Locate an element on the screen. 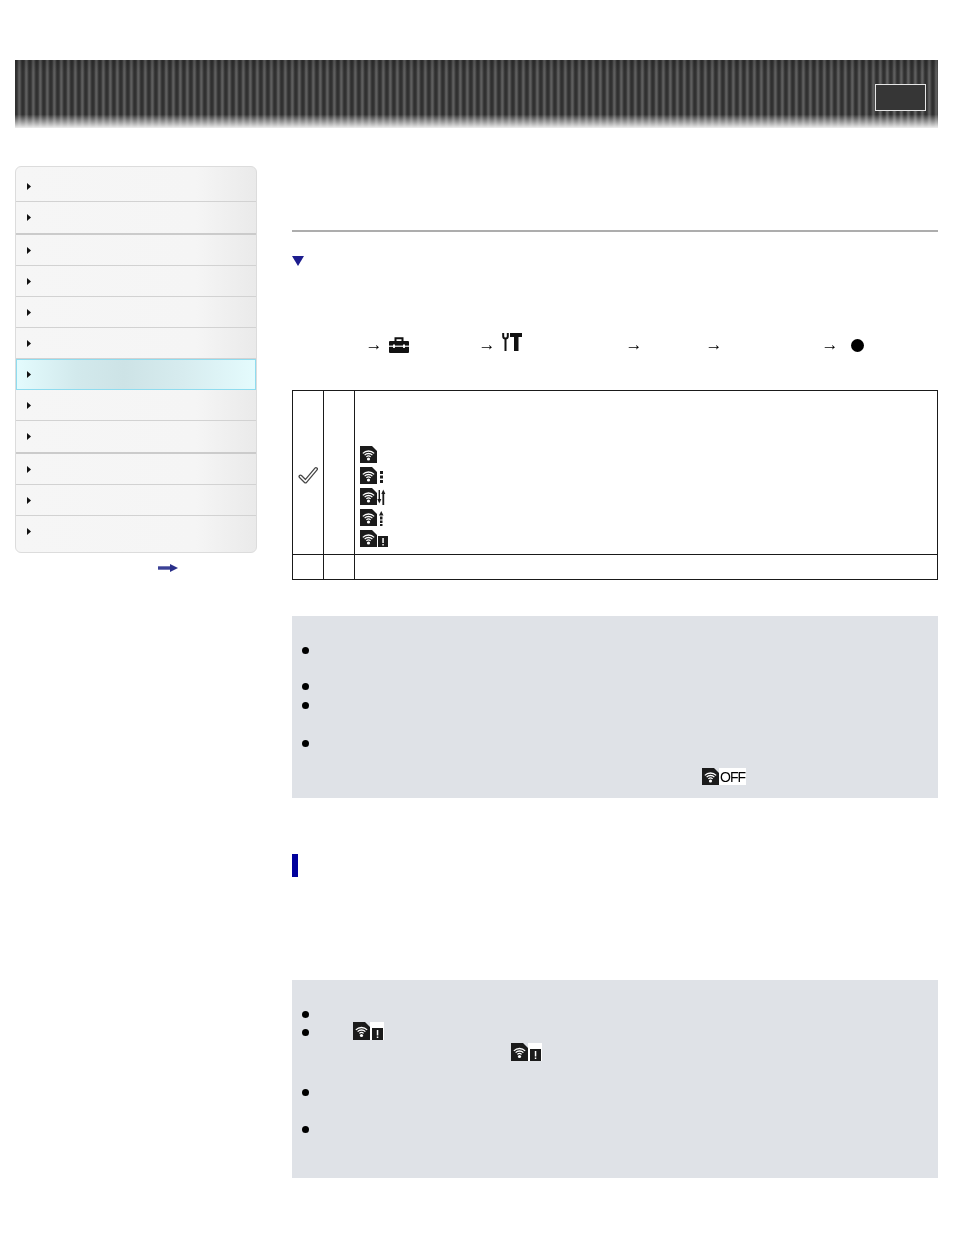 This screenshot has height=1235, width=954. triangle-icon is located at coordinates (298, 261).